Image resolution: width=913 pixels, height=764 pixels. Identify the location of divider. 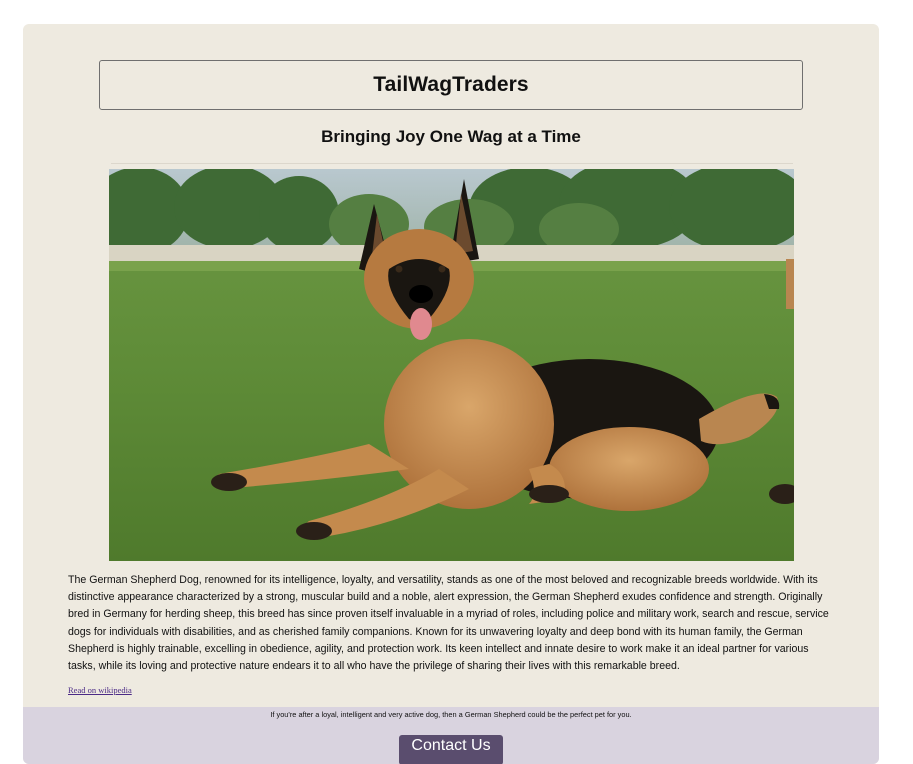
(452, 163).